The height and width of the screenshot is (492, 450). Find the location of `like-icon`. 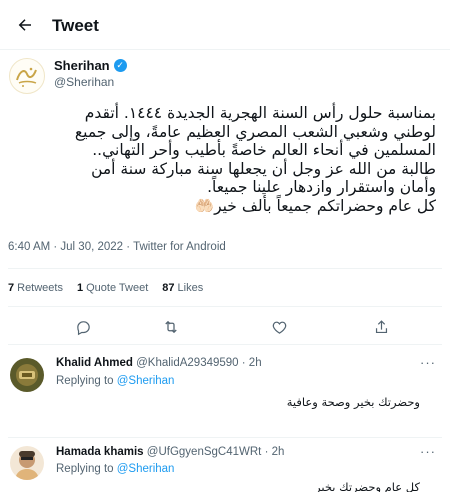

like-icon is located at coordinates (279, 327).